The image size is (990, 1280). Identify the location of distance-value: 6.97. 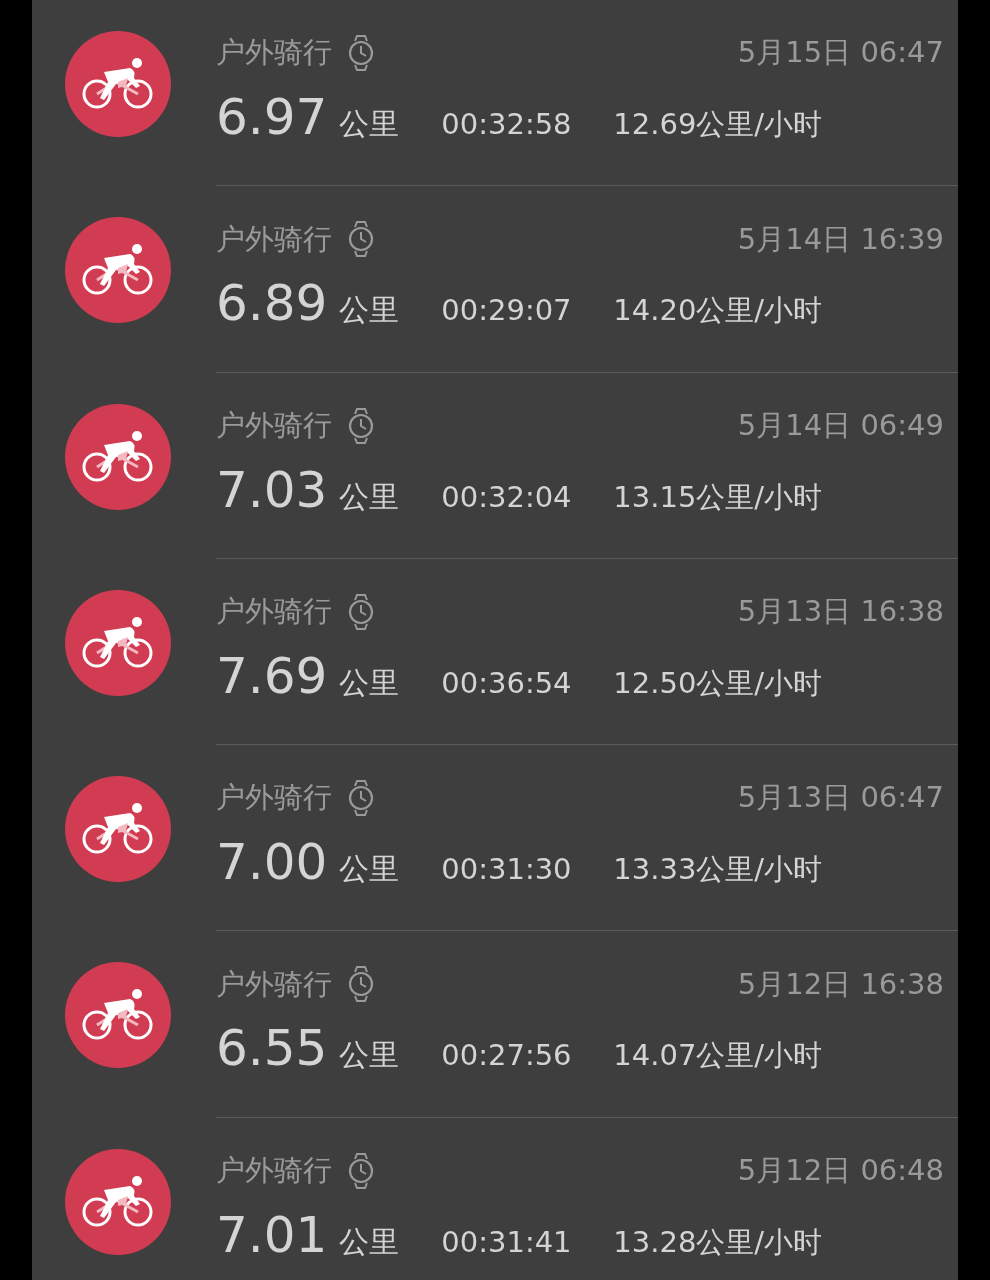
(272, 117).